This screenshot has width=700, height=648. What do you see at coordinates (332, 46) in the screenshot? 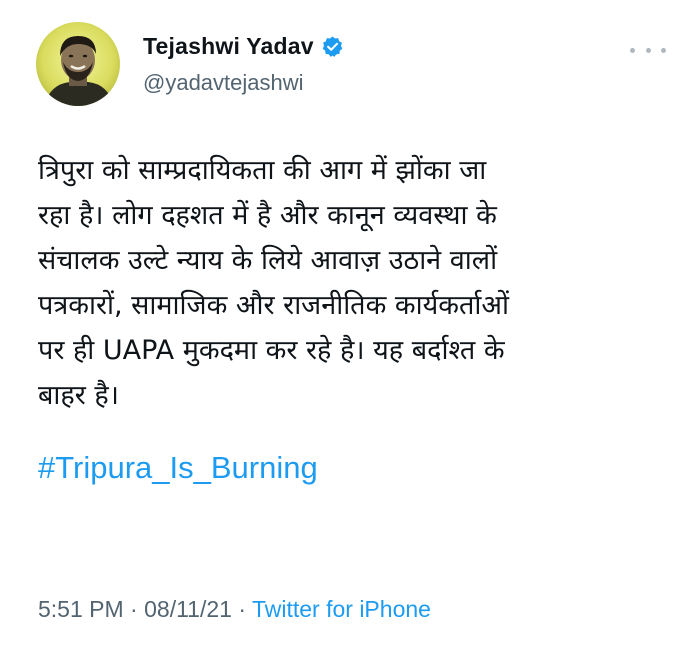
I see `verified-badge-icon` at bounding box center [332, 46].